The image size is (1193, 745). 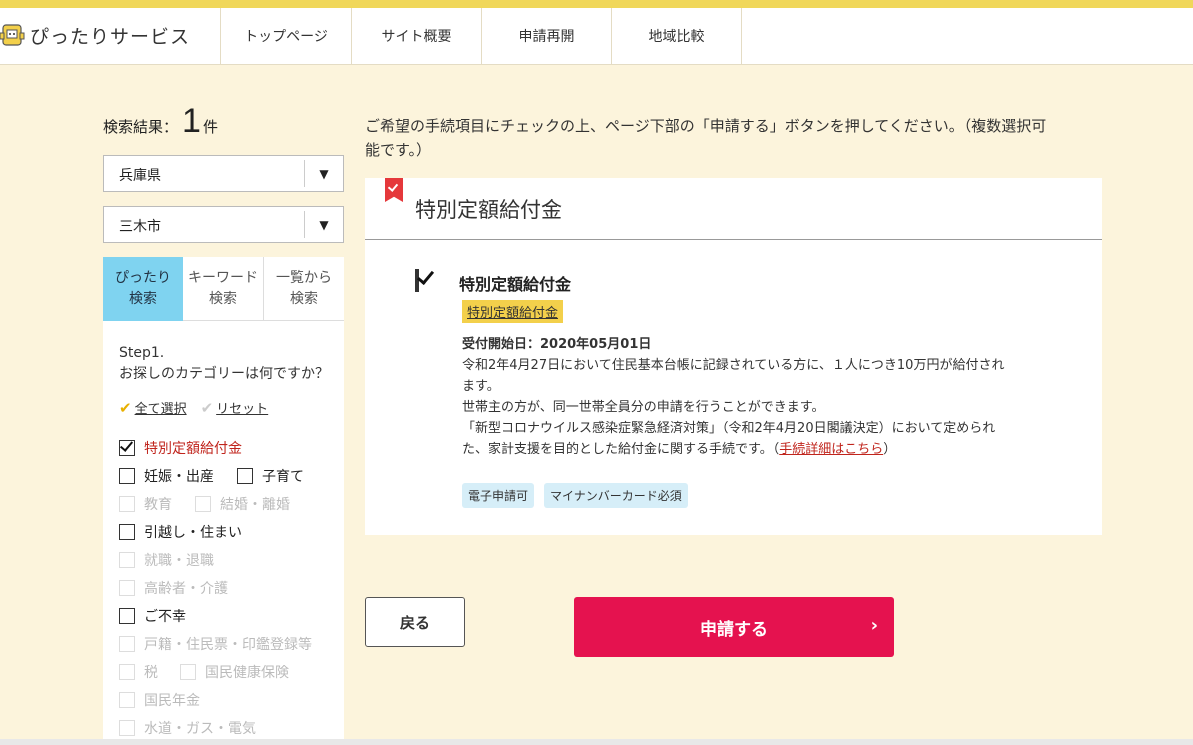 What do you see at coordinates (13, 35) in the screenshot?
I see `mascot-icon` at bounding box center [13, 35].